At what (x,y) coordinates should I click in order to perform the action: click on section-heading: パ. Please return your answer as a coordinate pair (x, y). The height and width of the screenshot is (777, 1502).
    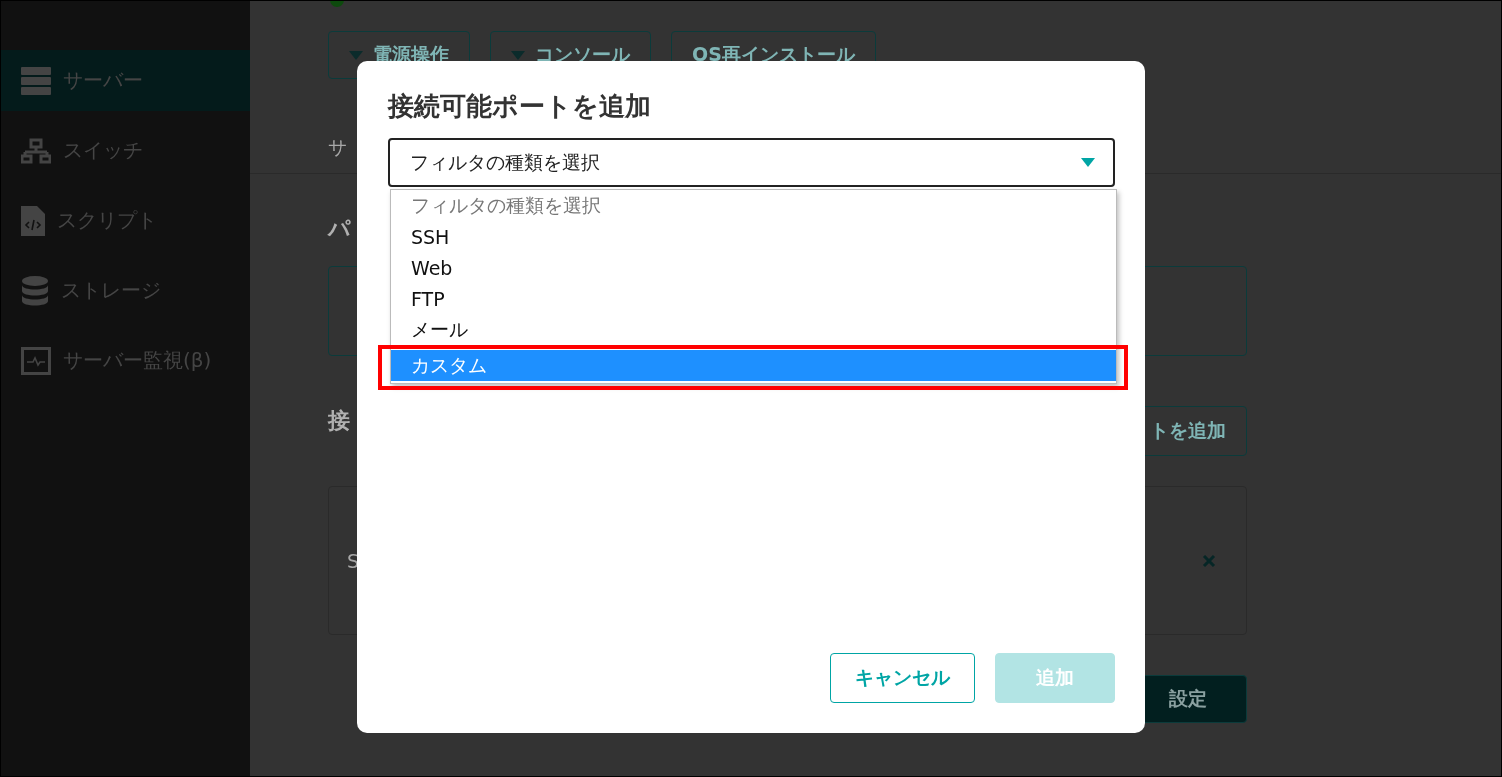
    Looking at the image, I should click on (339, 229).